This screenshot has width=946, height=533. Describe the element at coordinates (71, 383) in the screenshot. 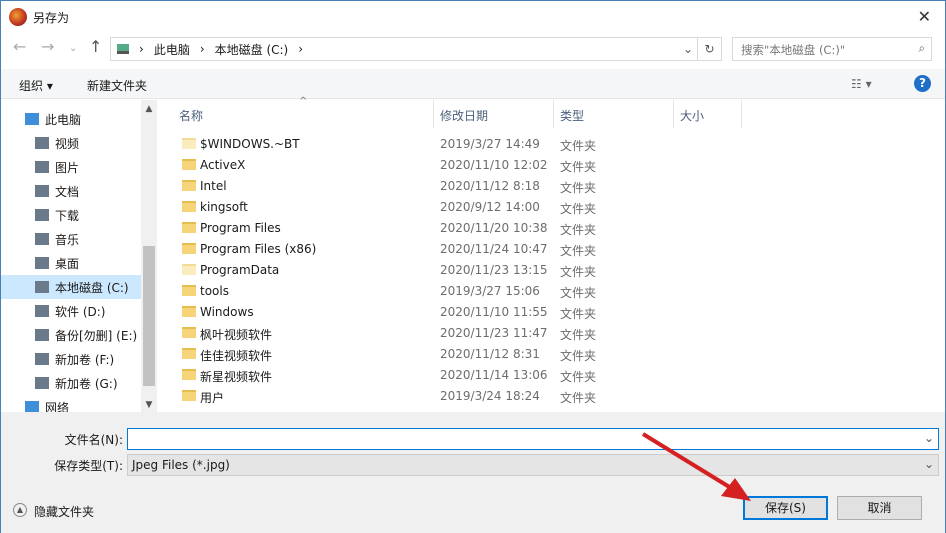

I see `sidebar-item: 新加卷 (G:)` at that location.